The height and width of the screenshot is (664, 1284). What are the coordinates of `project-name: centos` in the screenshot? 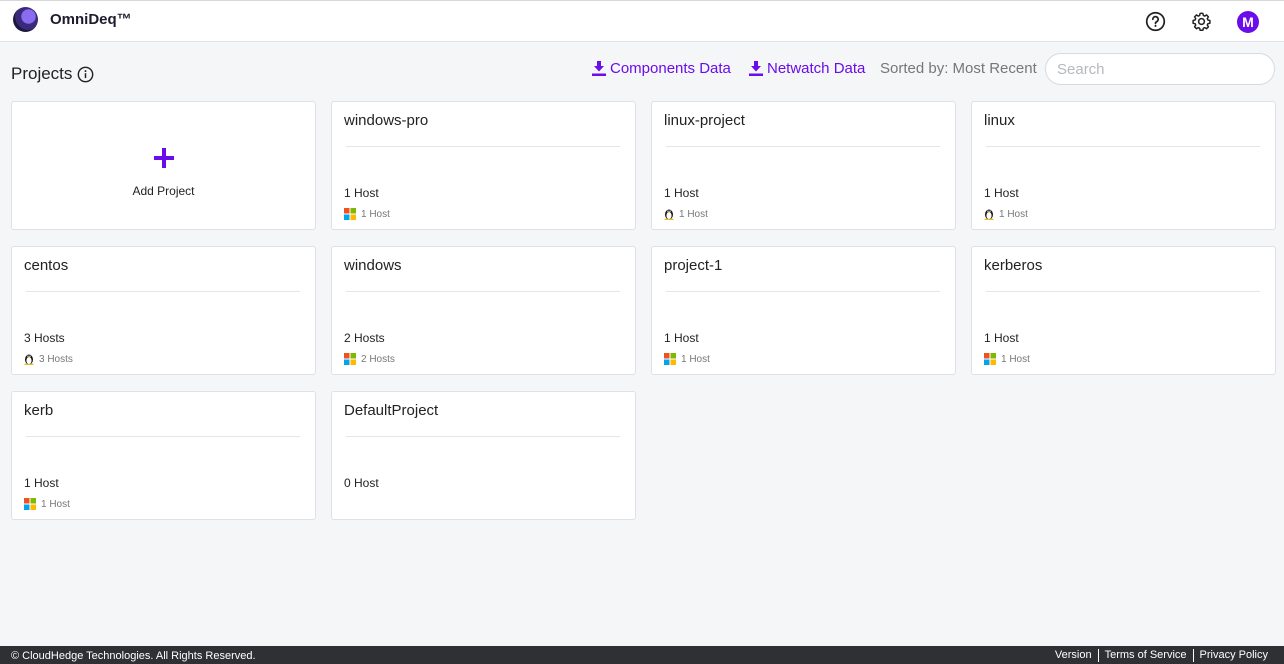 It's located at (46, 265).